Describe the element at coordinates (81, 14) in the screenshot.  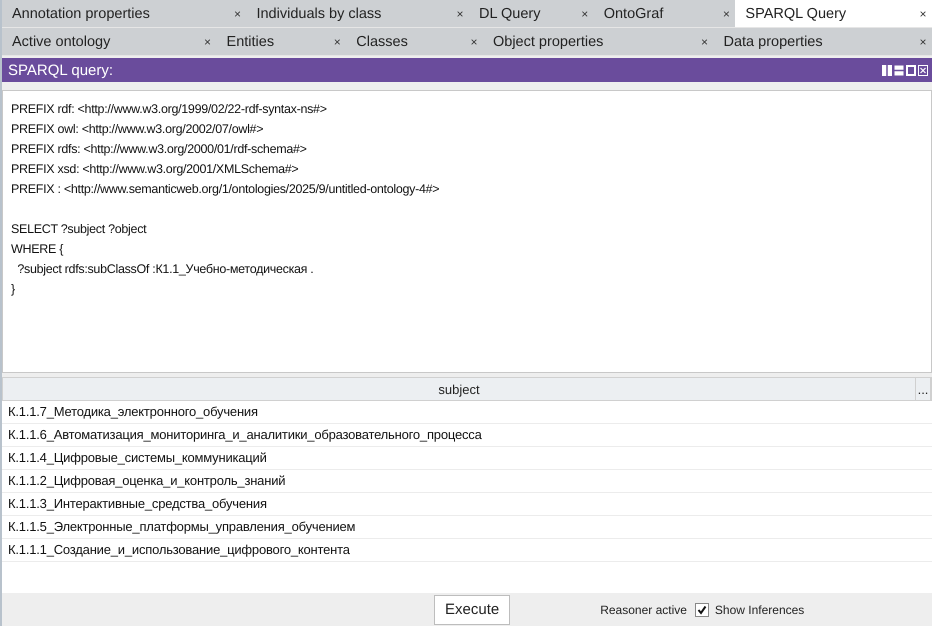
I see `tab-label: Annotation properties` at that location.